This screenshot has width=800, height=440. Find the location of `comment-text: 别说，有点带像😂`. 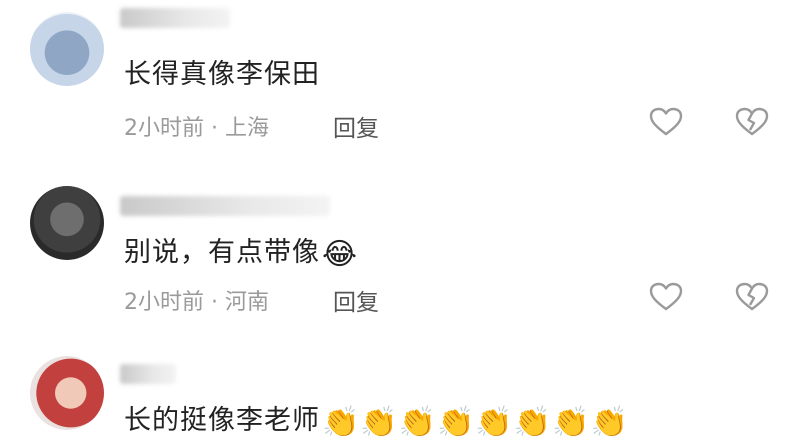

comment-text: 别说，有点带像😂 is located at coordinates (241, 251).